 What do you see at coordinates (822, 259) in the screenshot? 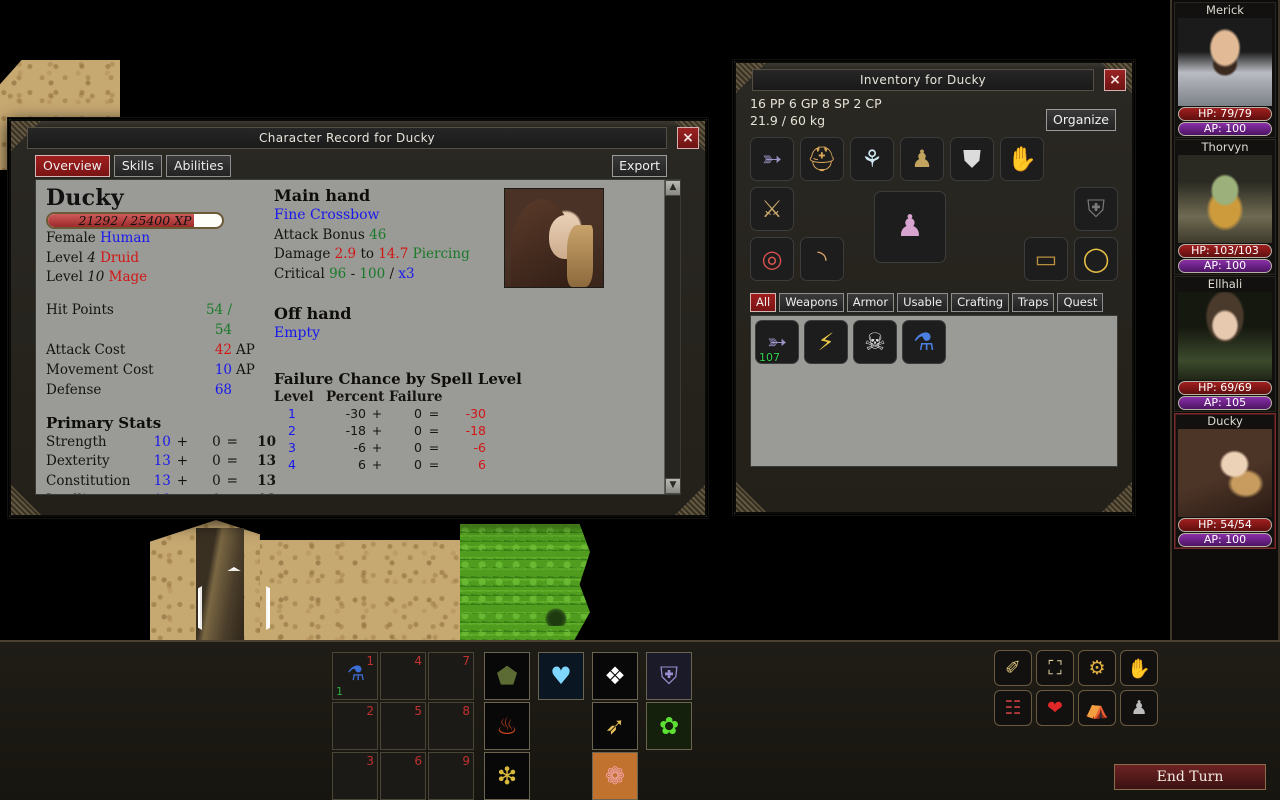
I see `equip-slot-boots: ◝` at bounding box center [822, 259].